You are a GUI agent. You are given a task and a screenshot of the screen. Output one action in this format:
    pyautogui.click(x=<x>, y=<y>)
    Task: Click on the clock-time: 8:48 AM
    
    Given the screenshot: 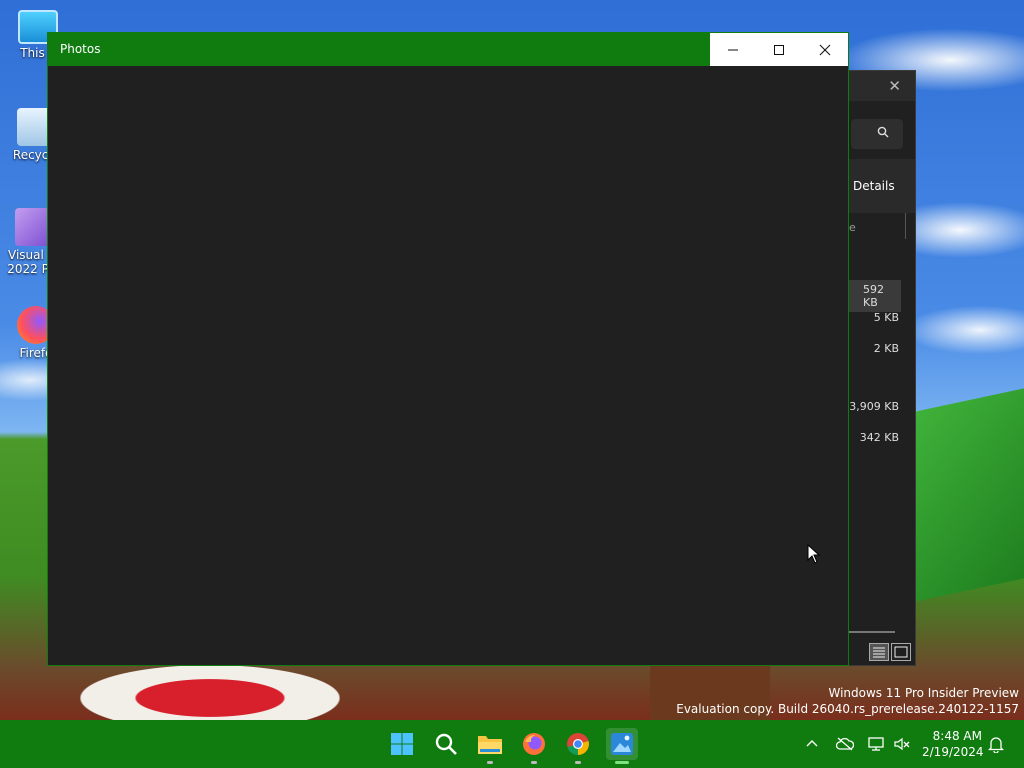 What is the action you would take?
    pyautogui.click(x=957, y=736)
    